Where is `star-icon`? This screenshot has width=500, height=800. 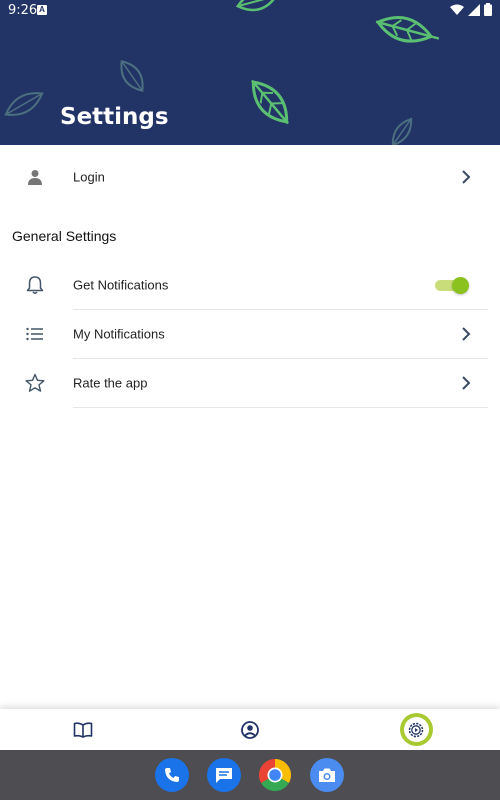 star-icon is located at coordinates (35, 383).